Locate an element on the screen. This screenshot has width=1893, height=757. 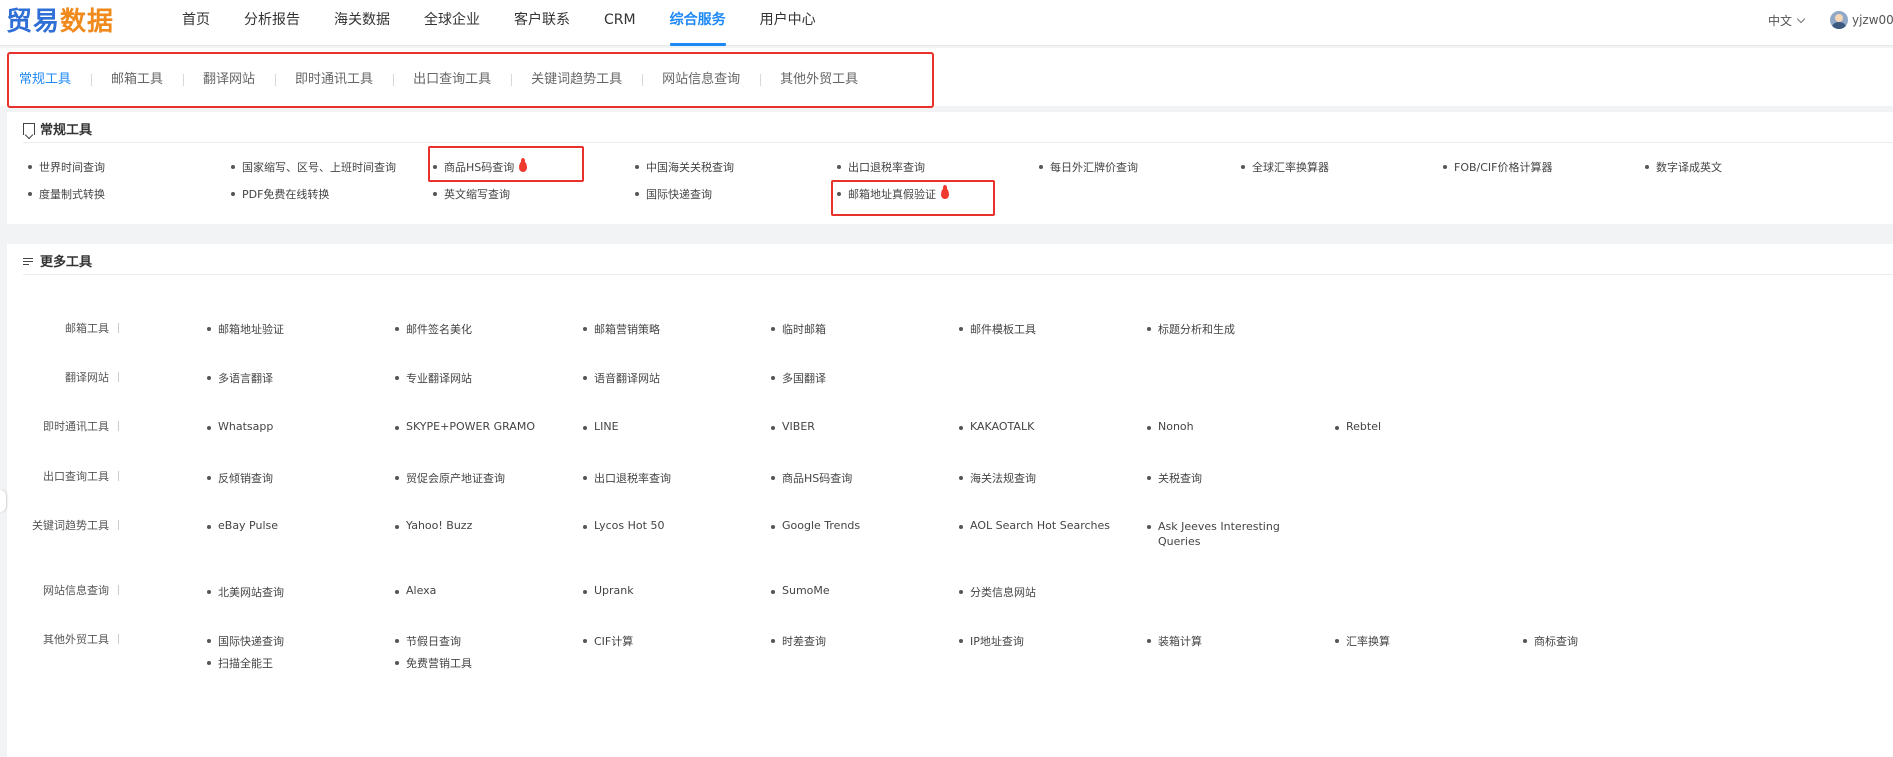
tool-link: 商品HS码查询 is located at coordinates (811, 478).